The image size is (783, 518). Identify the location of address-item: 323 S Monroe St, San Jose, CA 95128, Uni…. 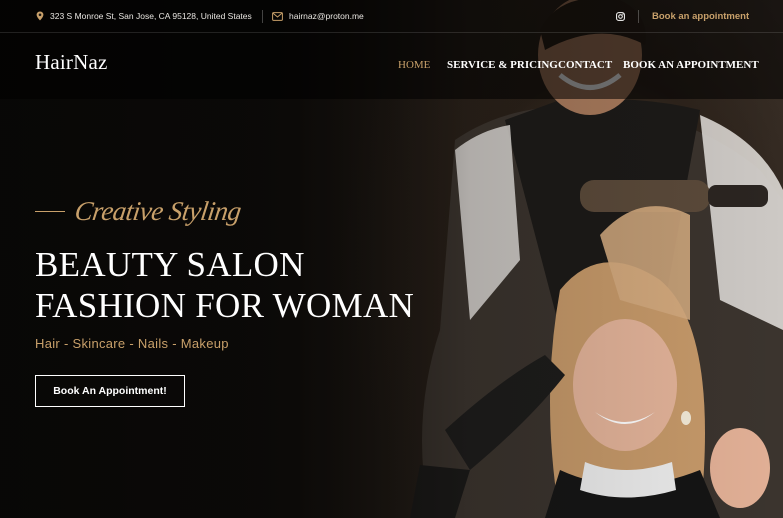
(144, 16).